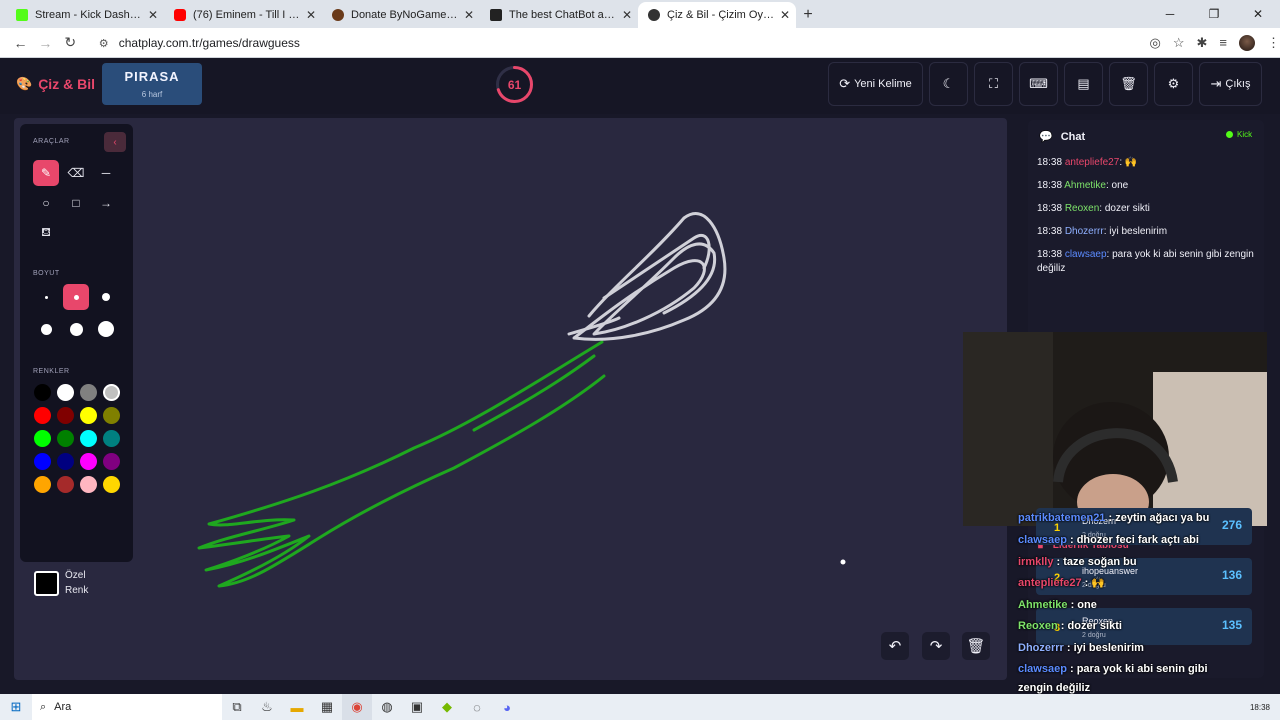 This screenshot has height=720, width=1280. Describe the element at coordinates (1230, 84) in the screenshot. I see `exit-button: ⇥ Çıkış` at that location.